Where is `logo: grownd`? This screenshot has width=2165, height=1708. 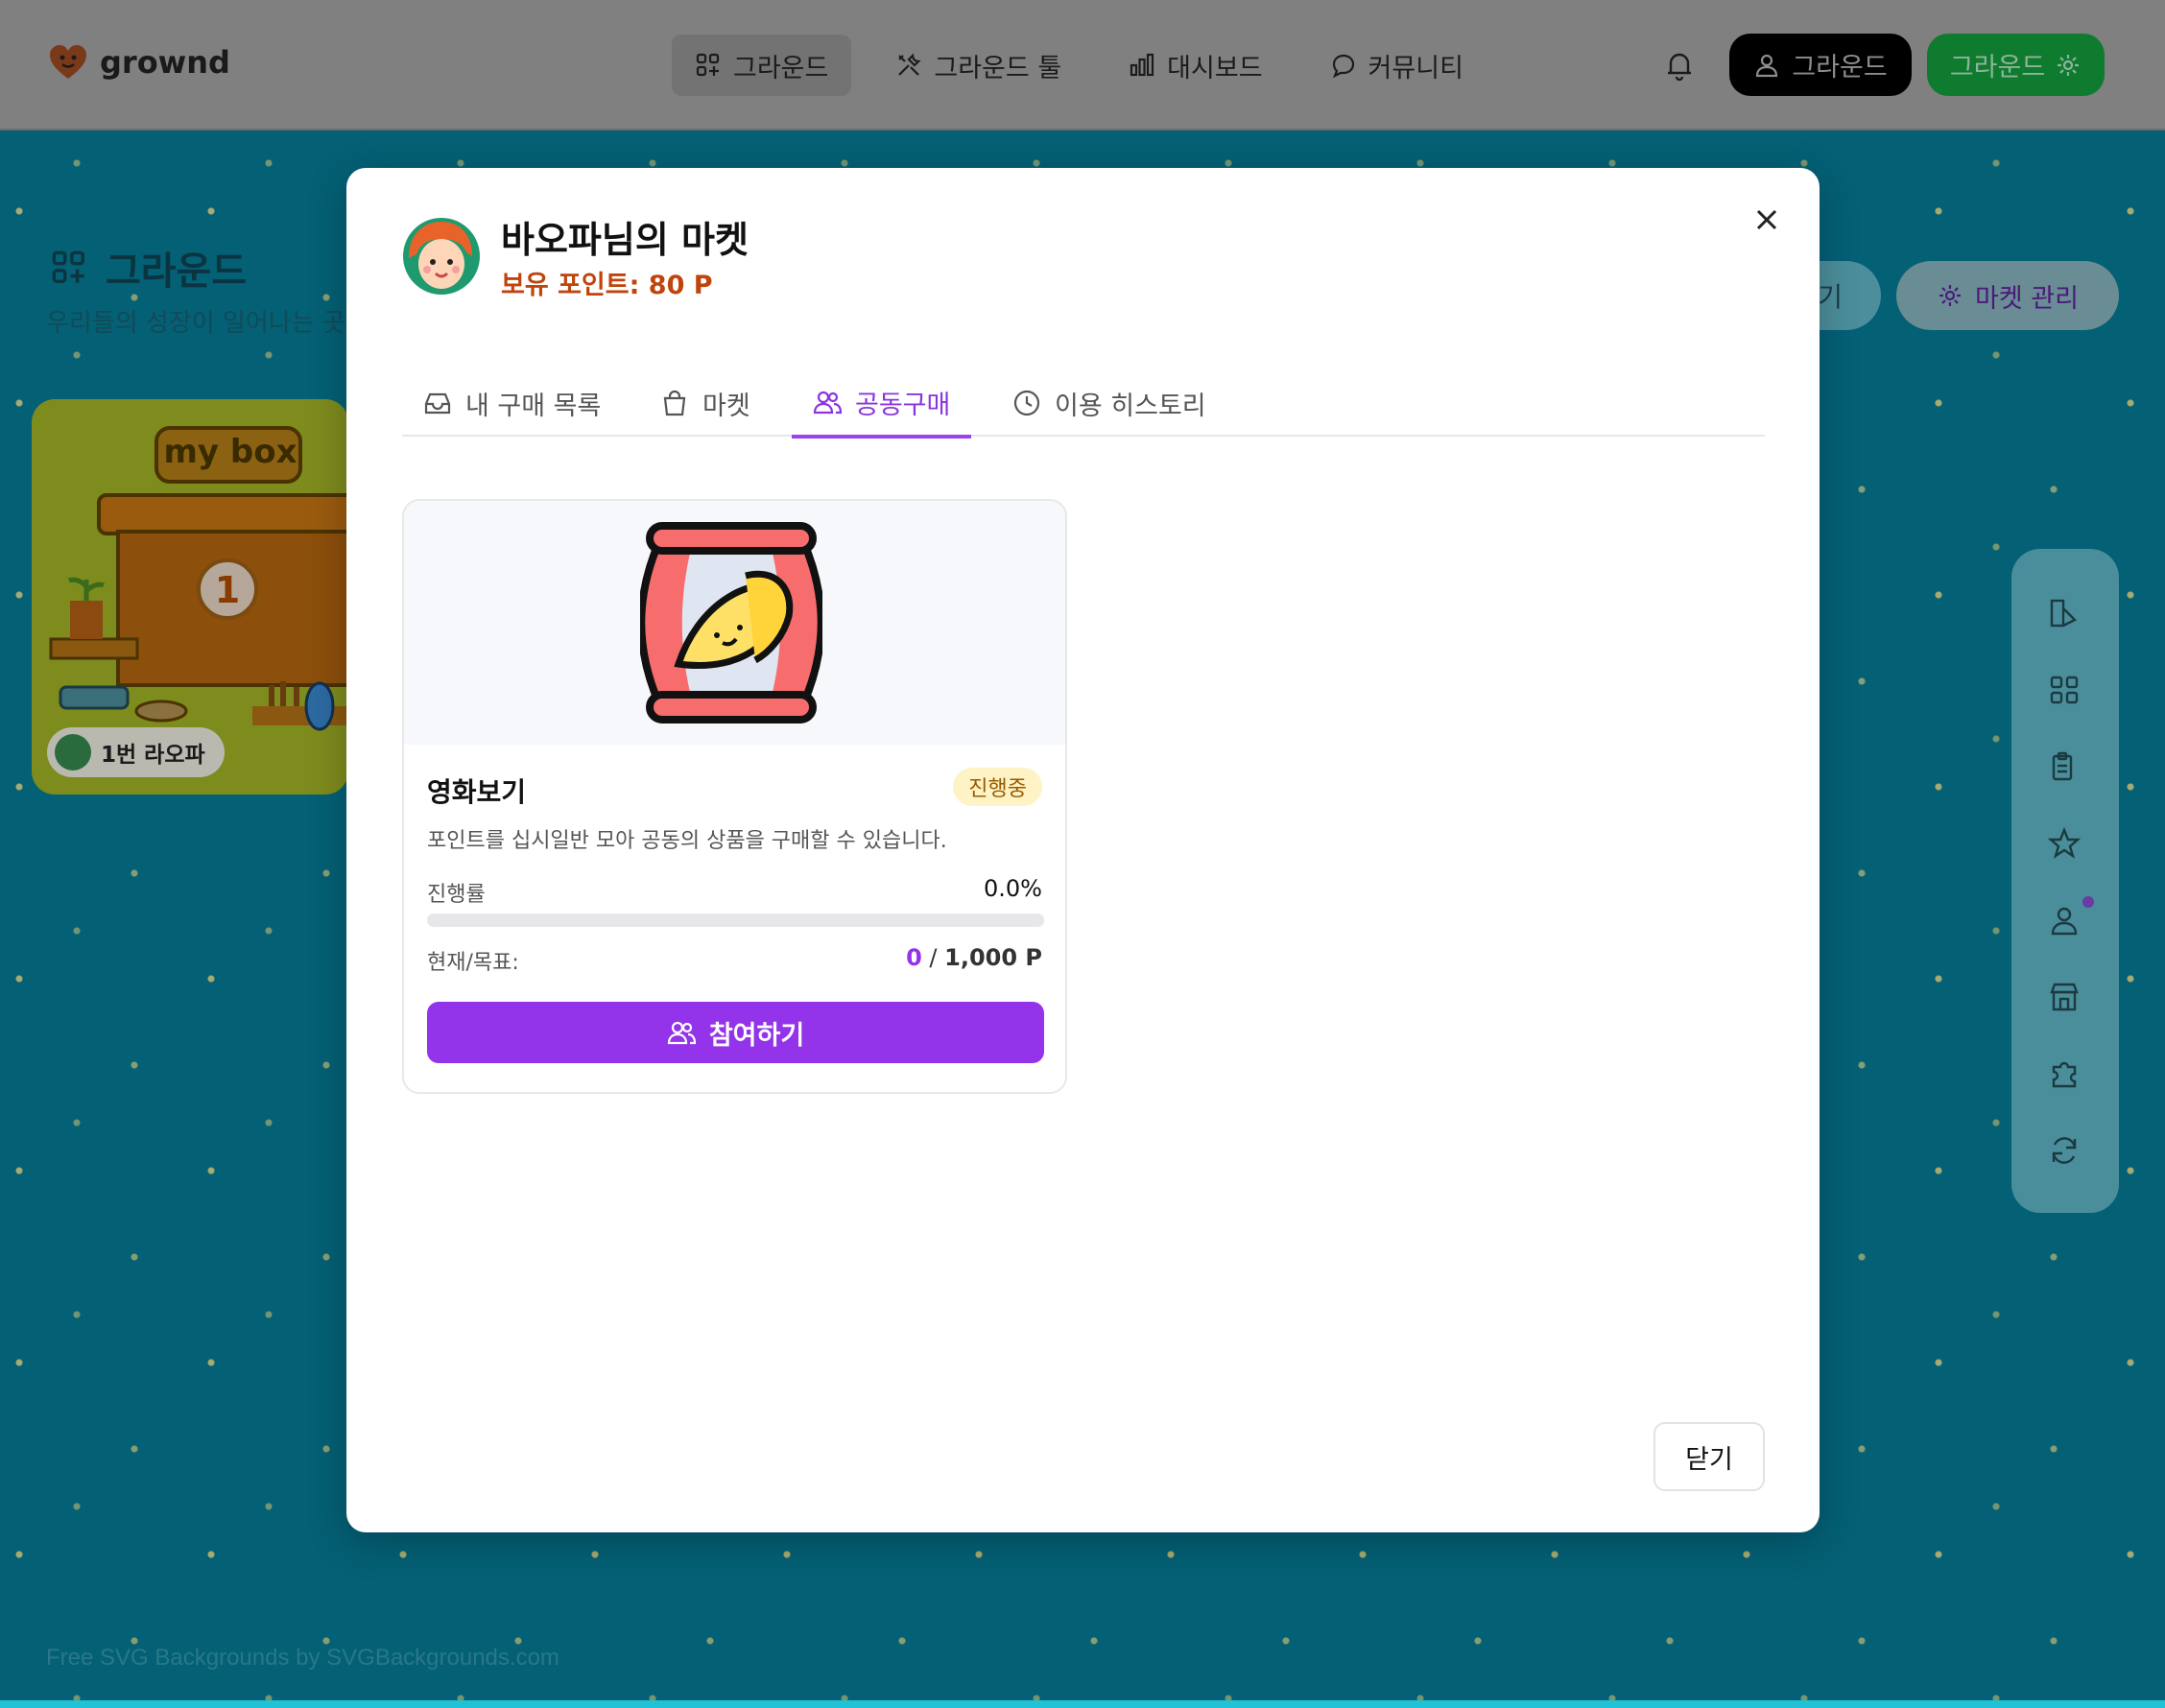 logo: grownd is located at coordinates (139, 63).